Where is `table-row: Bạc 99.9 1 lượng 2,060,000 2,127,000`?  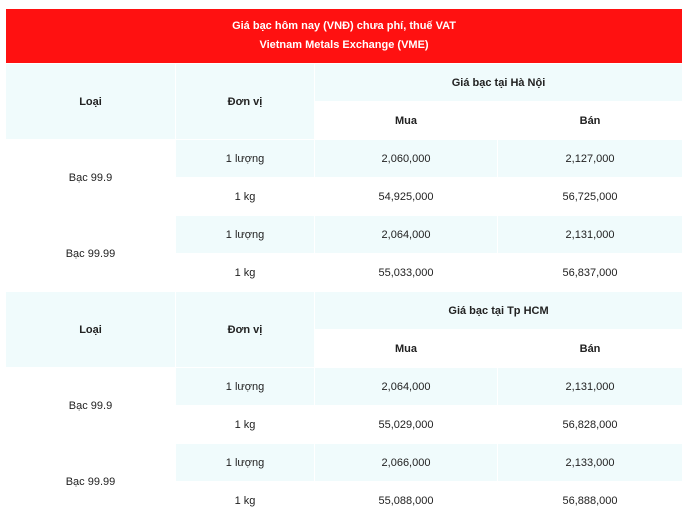 table-row: Bạc 99.9 1 lượng 2,060,000 2,127,000 is located at coordinates (344, 177).